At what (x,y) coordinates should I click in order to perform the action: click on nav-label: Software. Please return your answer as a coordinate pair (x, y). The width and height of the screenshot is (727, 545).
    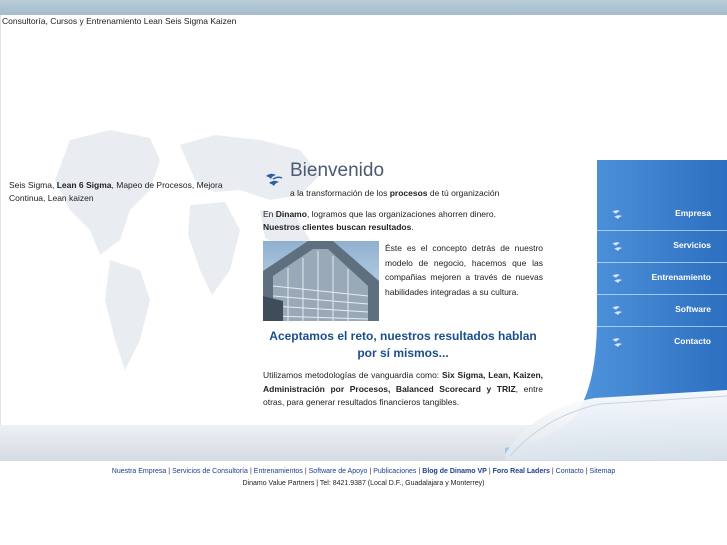
    Looking at the image, I should click on (693, 309).